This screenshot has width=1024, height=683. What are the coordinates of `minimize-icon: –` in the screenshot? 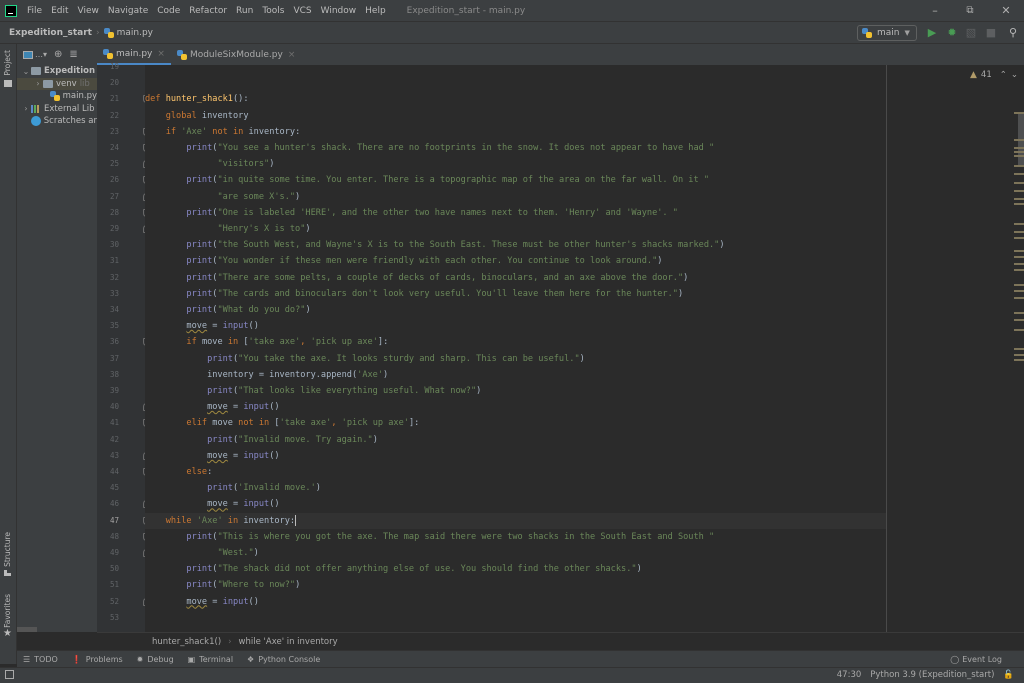 It's located at (935, 11).